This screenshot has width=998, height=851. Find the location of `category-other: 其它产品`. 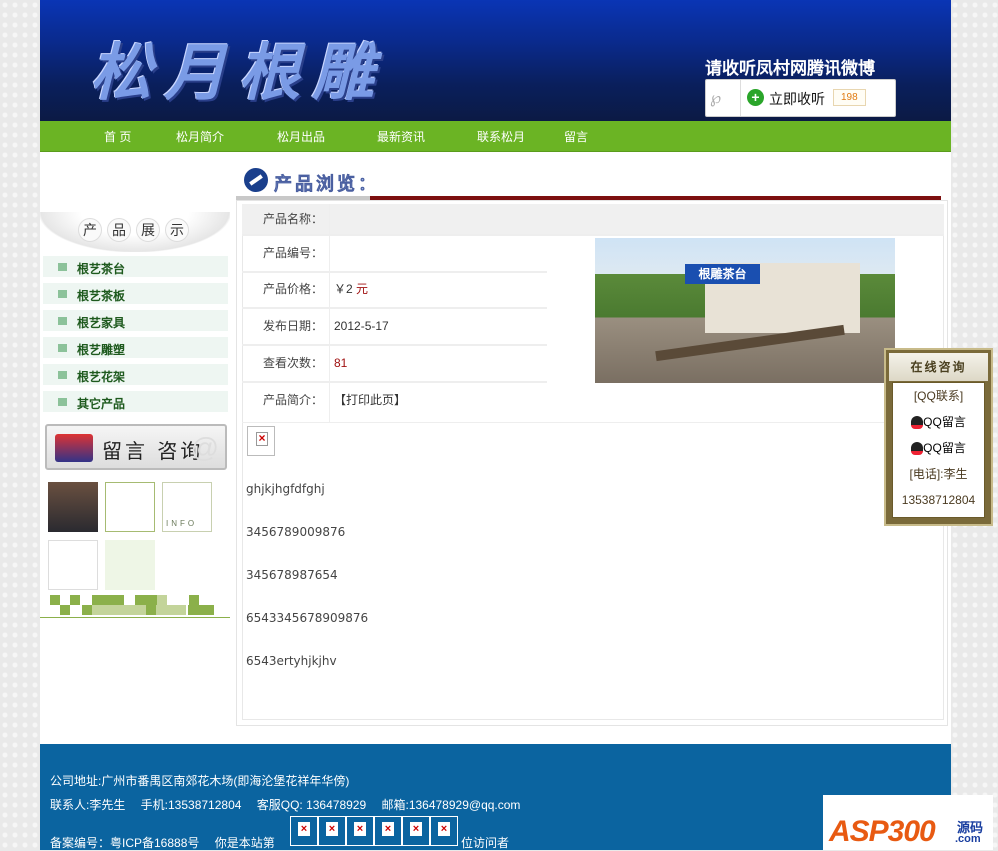

category-other: 其它产品 is located at coordinates (135, 402).